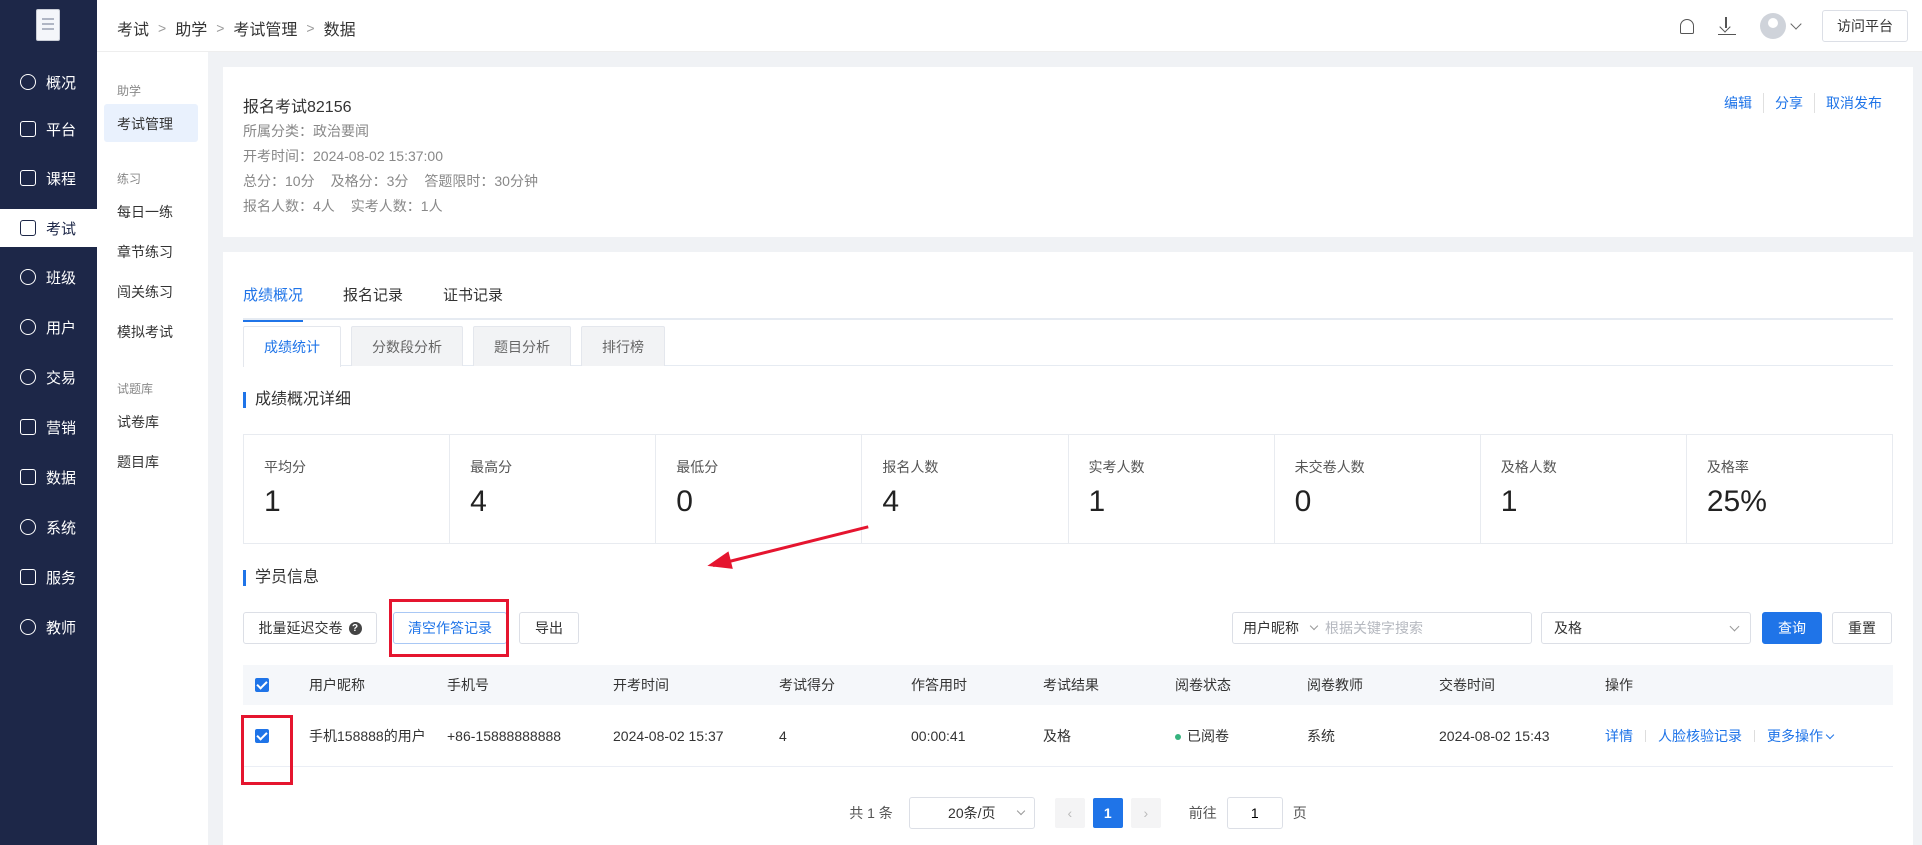 This screenshot has height=845, width=1922. Describe the element at coordinates (300, 628) in the screenshot. I see `batch-delay-label: 批量延迟交卷` at that location.